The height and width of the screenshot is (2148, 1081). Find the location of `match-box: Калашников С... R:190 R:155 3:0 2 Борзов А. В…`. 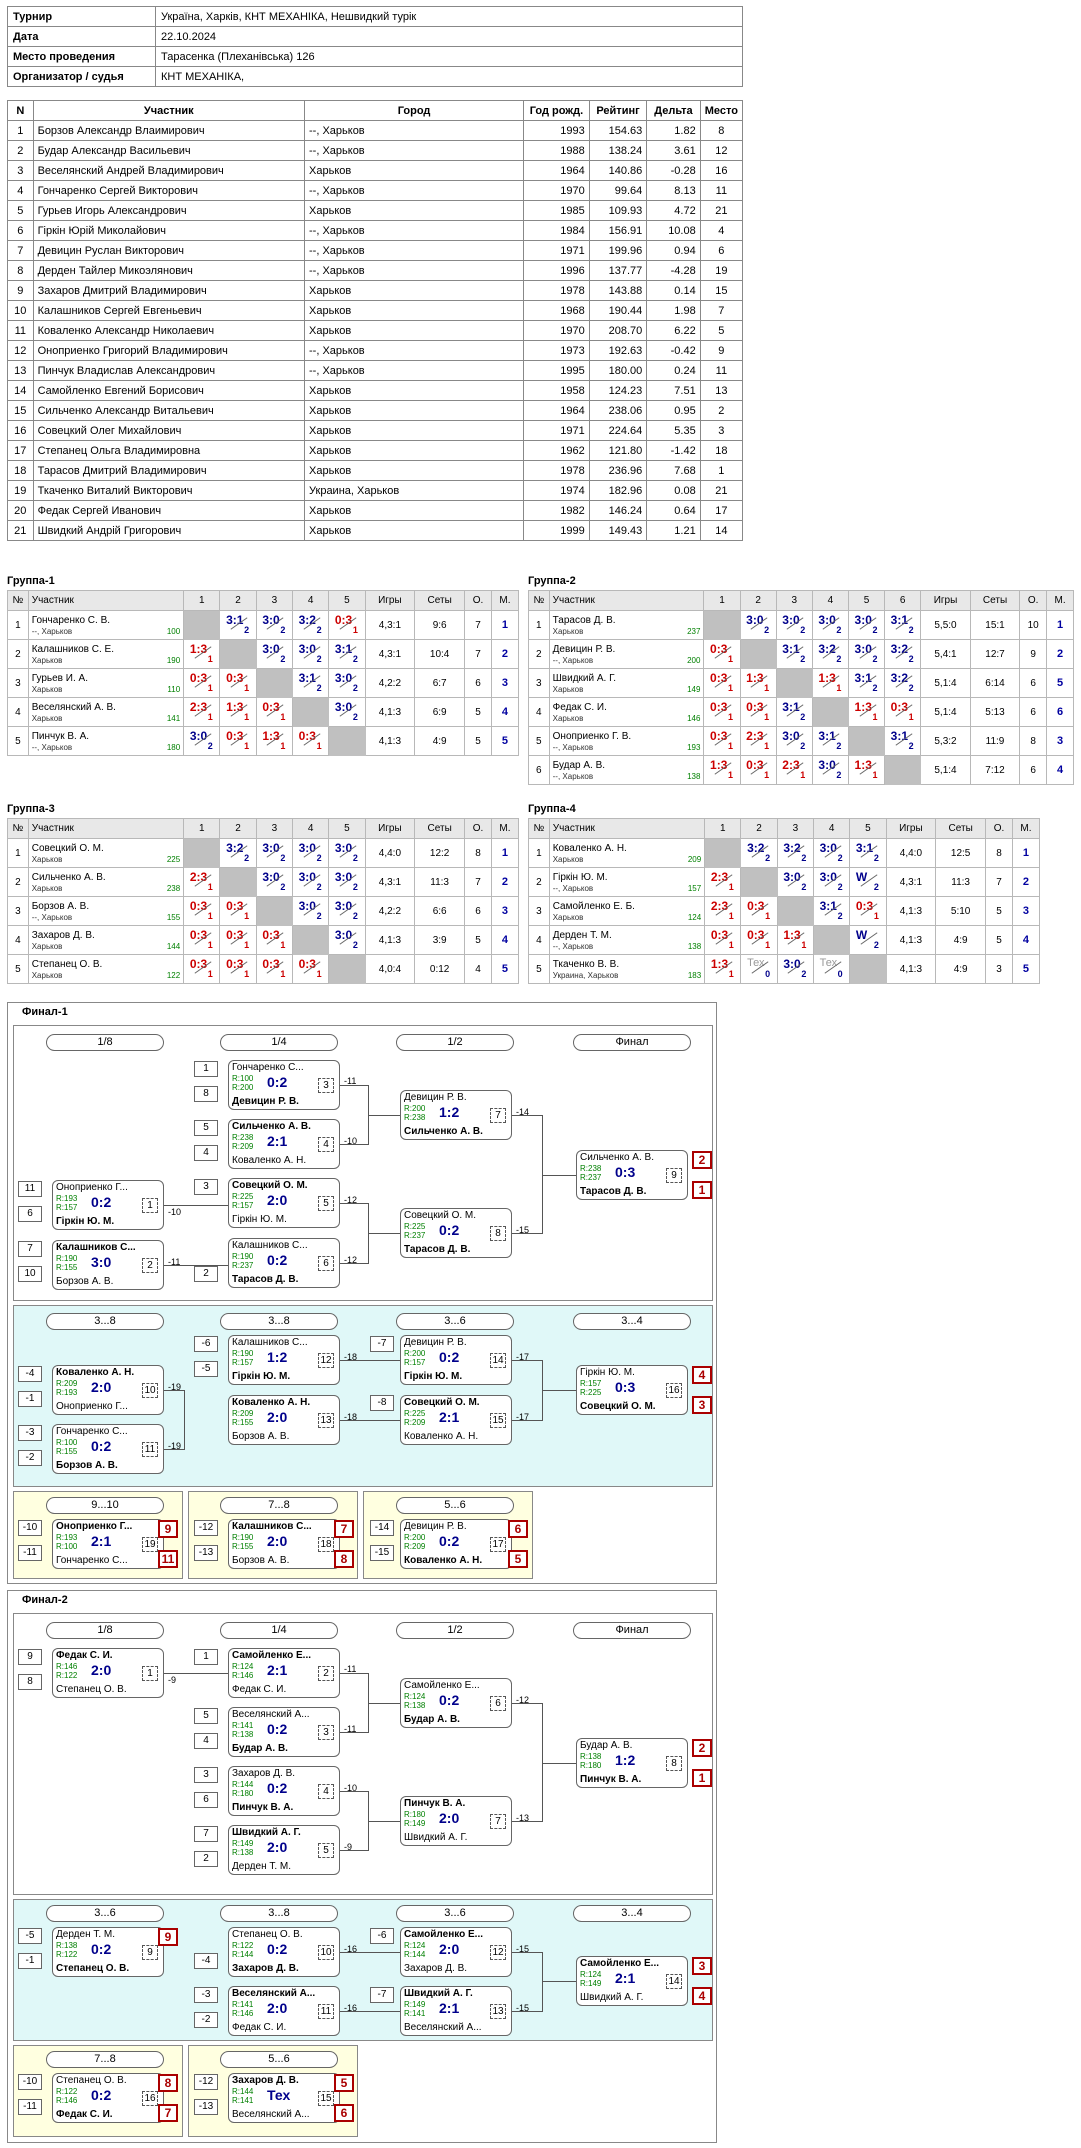

match-box: Калашников С... R:190 R:155 3:0 2 Борзов А. В… is located at coordinates (108, 1265).